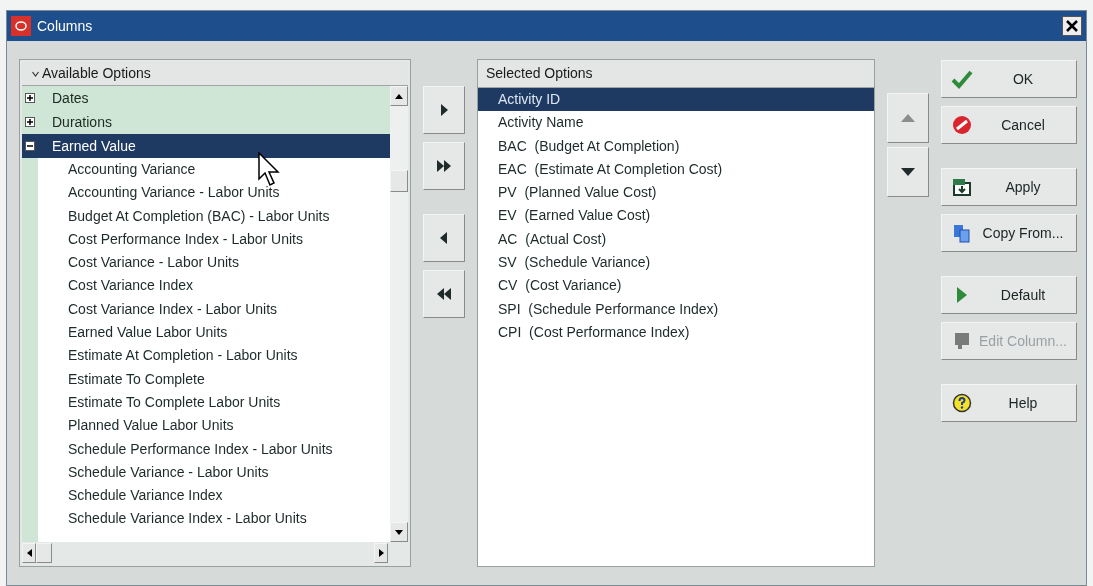 The width and height of the screenshot is (1093, 586). Describe the element at coordinates (200, 519) in the screenshot. I see `tree-item: Schedule Variance Index - Labor Units` at that location.